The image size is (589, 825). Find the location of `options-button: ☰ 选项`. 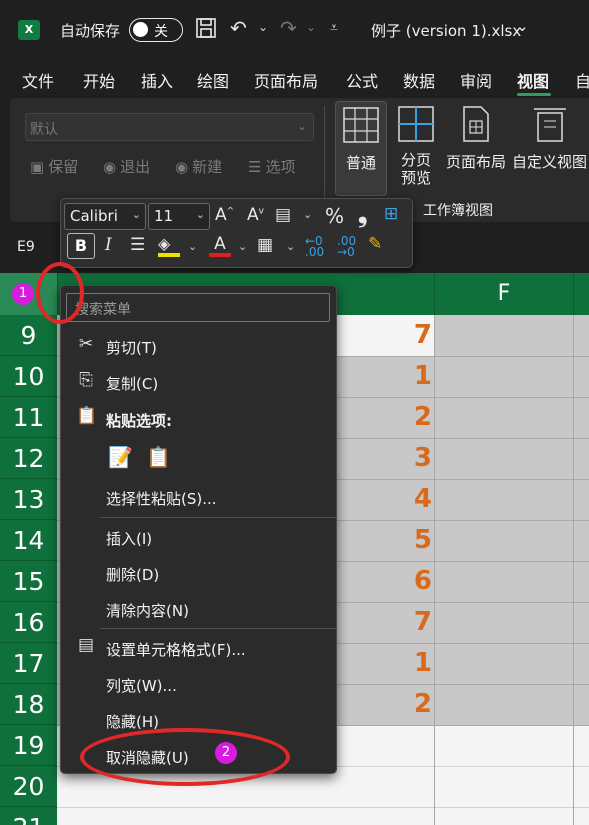

options-button: ☰ 选项 is located at coordinates (271, 166).